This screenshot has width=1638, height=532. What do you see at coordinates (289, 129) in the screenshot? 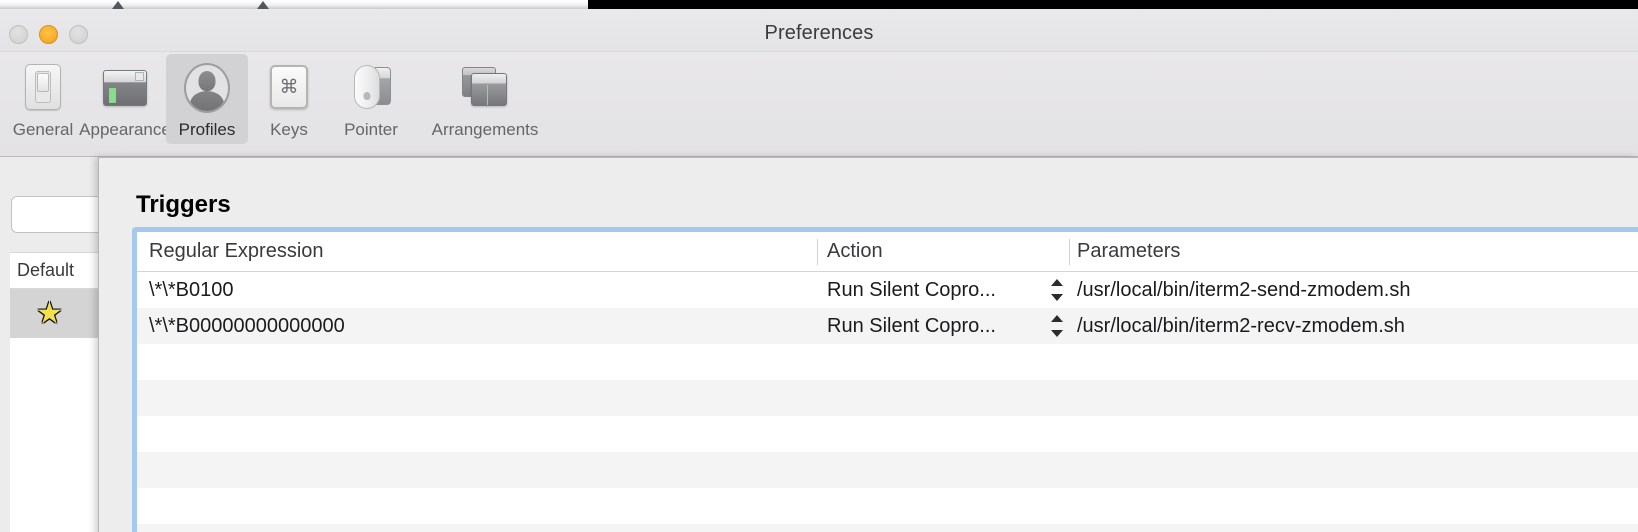
I see `toolbar-item-keys-label: Keys` at bounding box center [289, 129].